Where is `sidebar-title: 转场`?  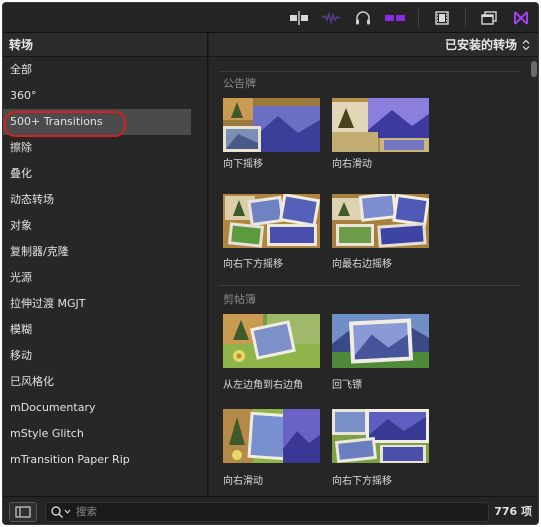 sidebar-title: 转场 is located at coordinates (105, 45).